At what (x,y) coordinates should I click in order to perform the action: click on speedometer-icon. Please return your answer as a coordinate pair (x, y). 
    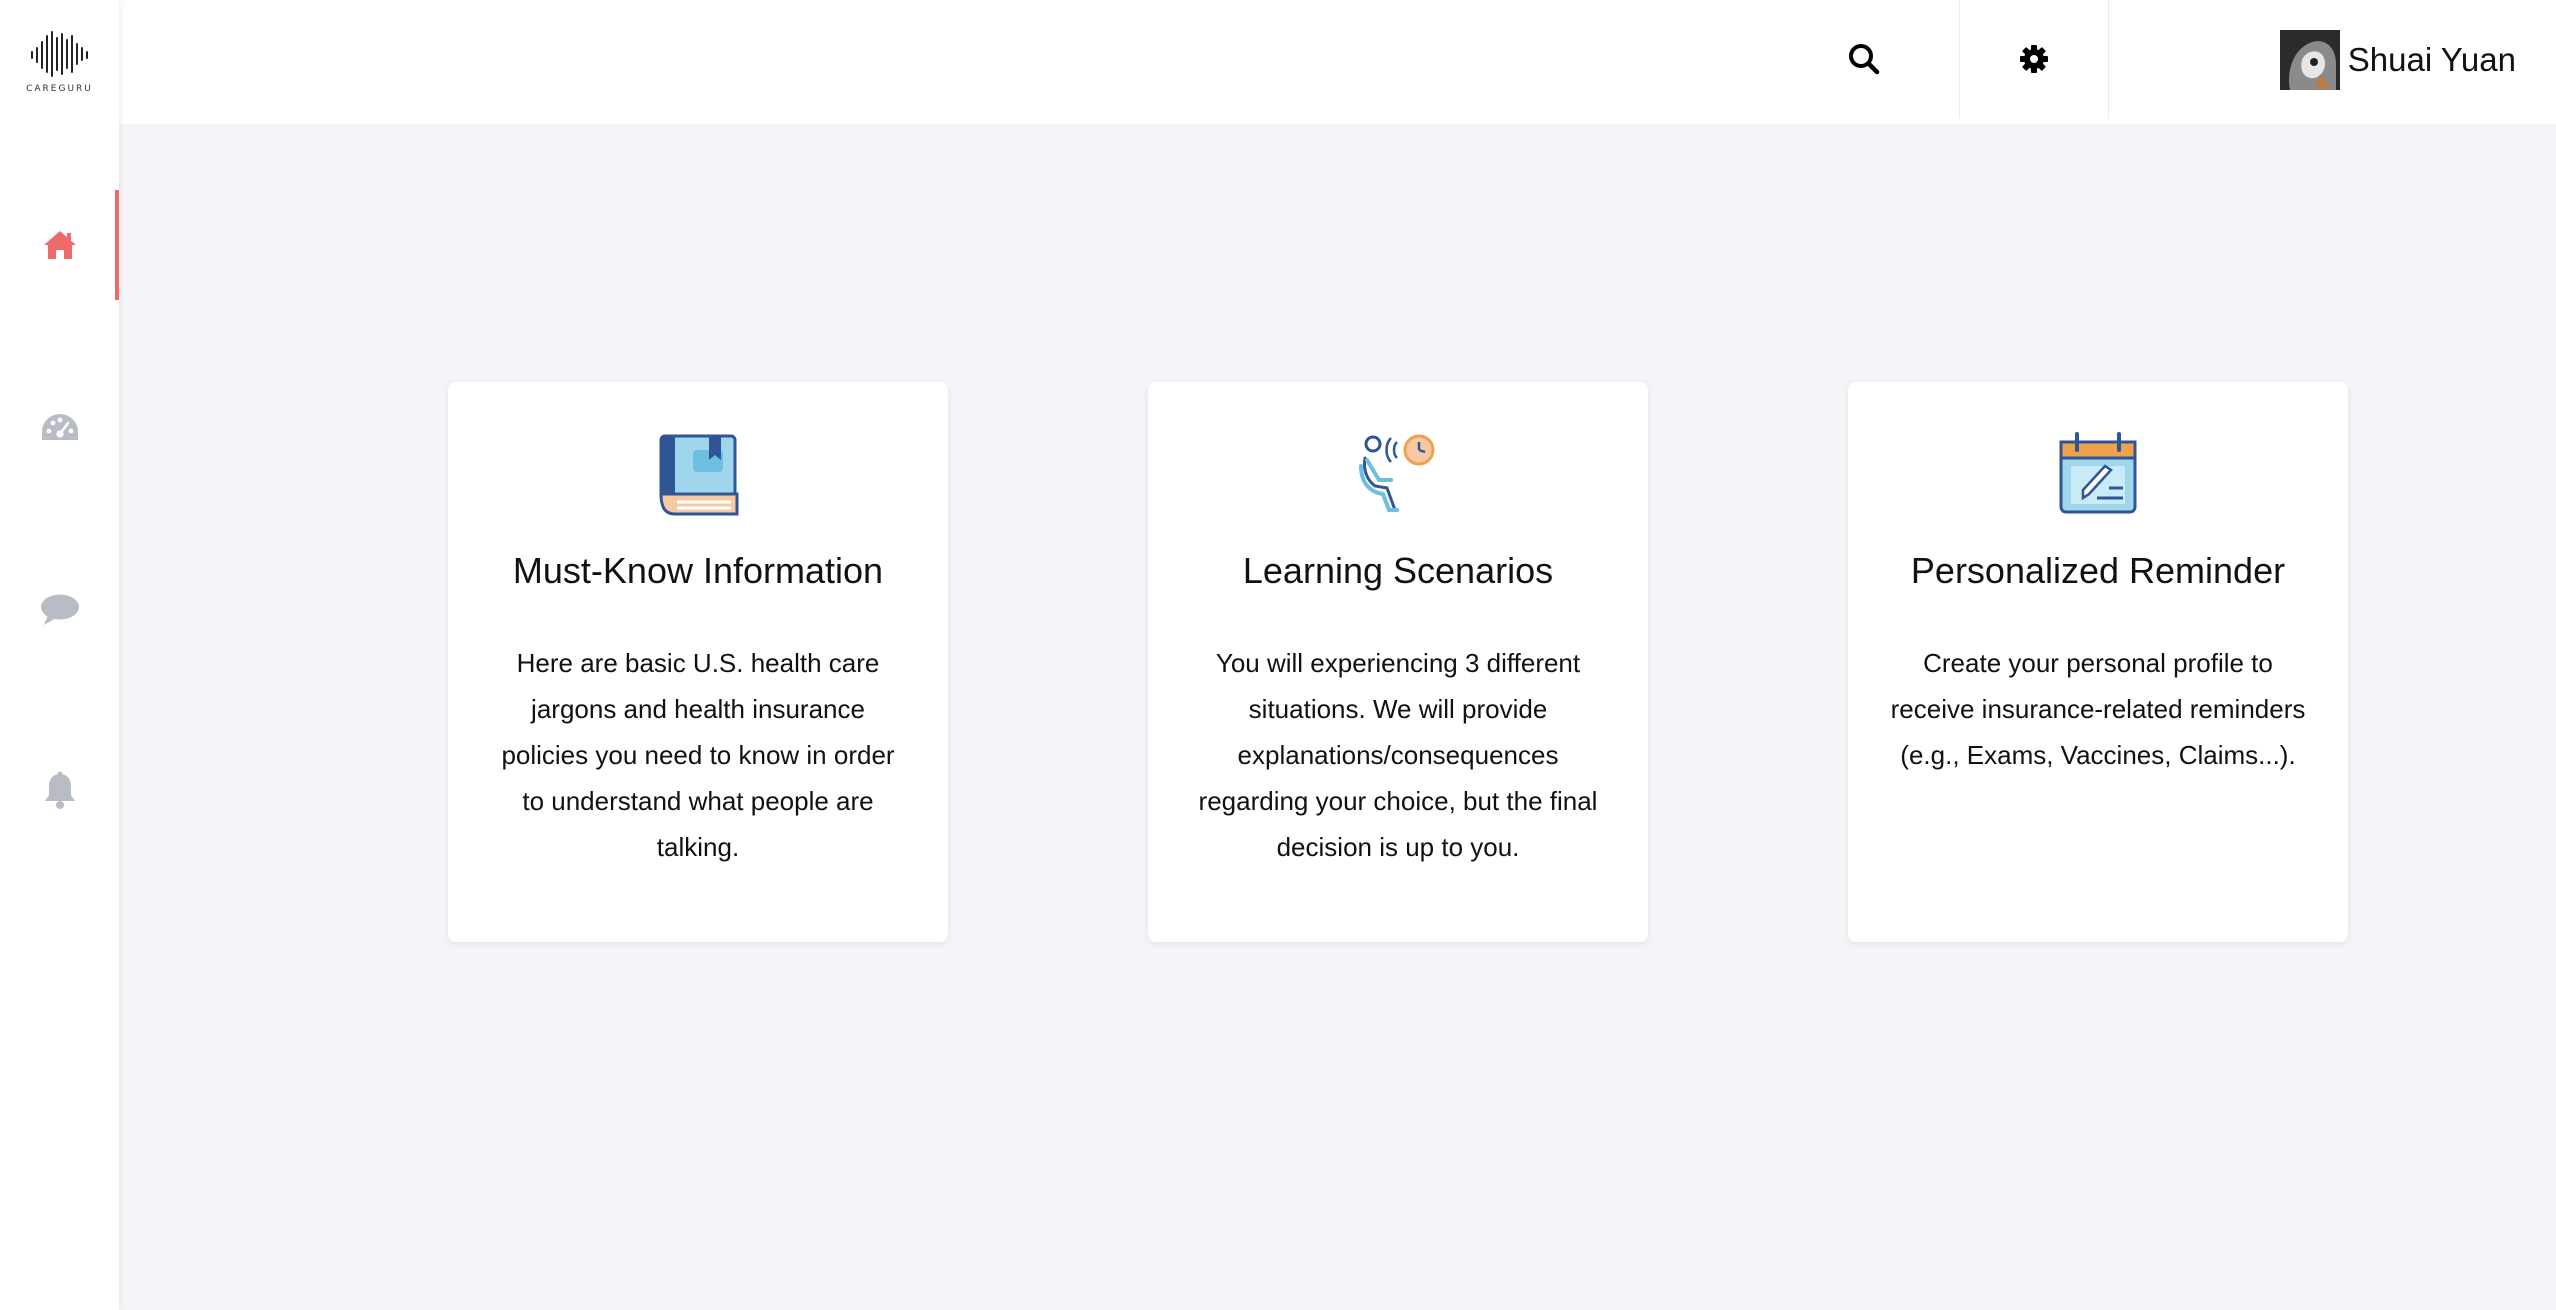
    Looking at the image, I should click on (59, 427).